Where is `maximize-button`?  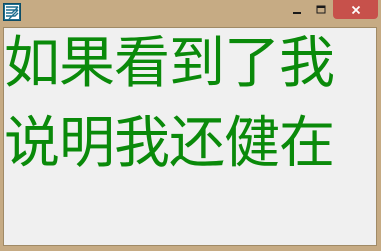
maximize-button is located at coordinates (321, 9).